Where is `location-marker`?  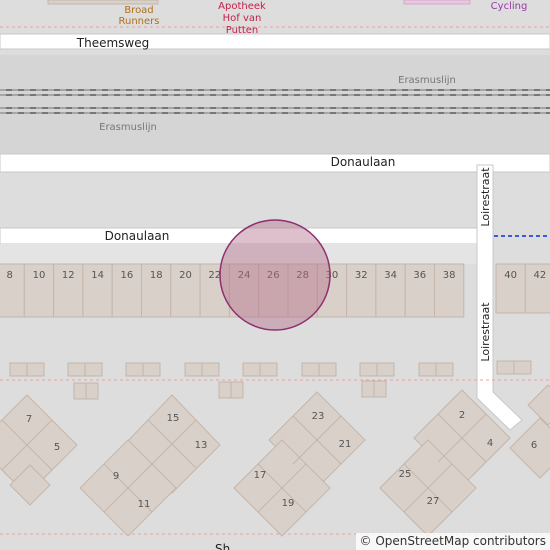 location-marker is located at coordinates (275, 275).